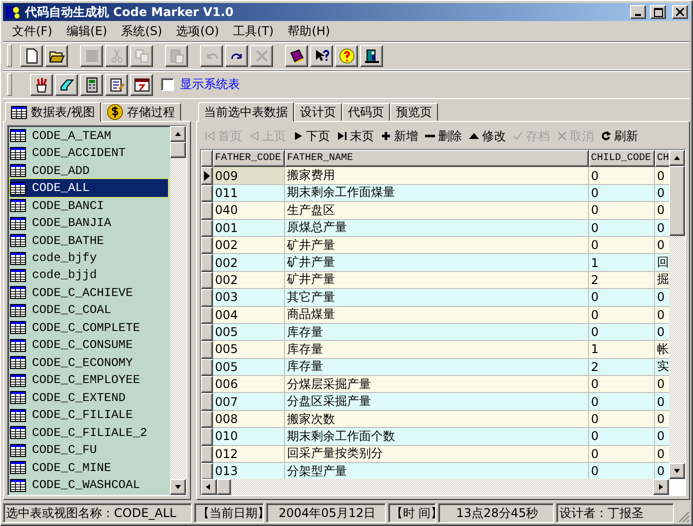 Image resolution: width=693 pixels, height=526 pixels. I want to click on navigator-button: 修改, so click(487, 136).